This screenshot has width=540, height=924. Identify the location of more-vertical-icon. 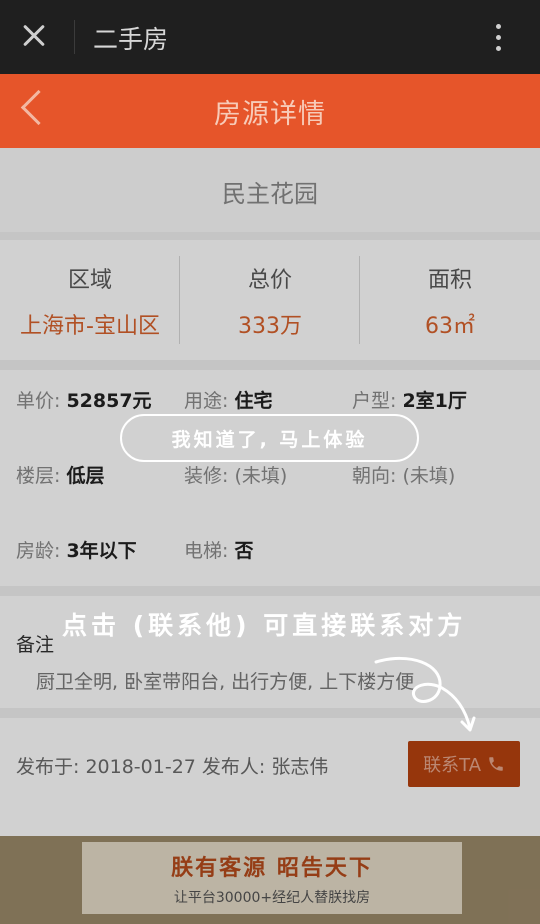
(498, 38).